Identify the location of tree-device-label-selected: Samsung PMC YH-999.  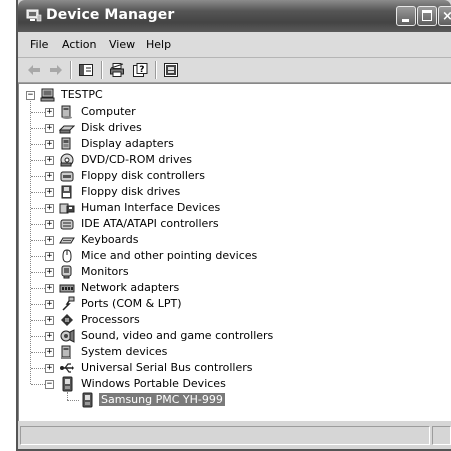
(162, 399).